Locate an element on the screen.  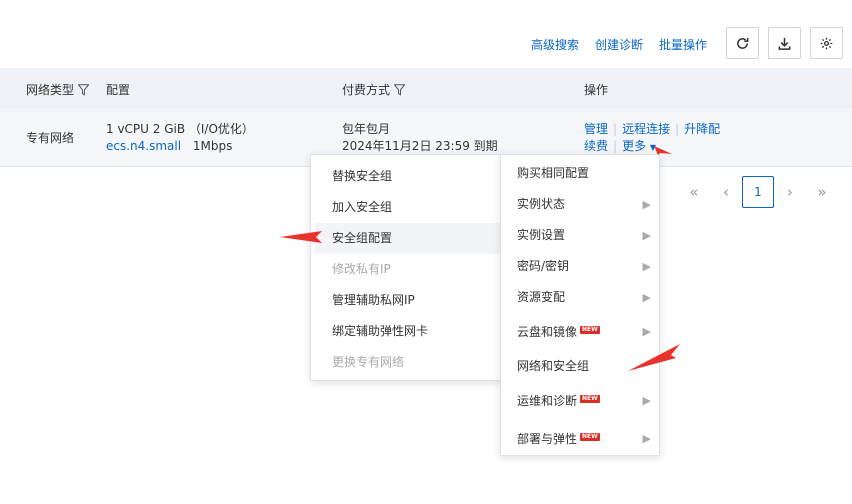
menu-item-instance-status: 实例状态 ▶ is located at coordinates (580, 204).